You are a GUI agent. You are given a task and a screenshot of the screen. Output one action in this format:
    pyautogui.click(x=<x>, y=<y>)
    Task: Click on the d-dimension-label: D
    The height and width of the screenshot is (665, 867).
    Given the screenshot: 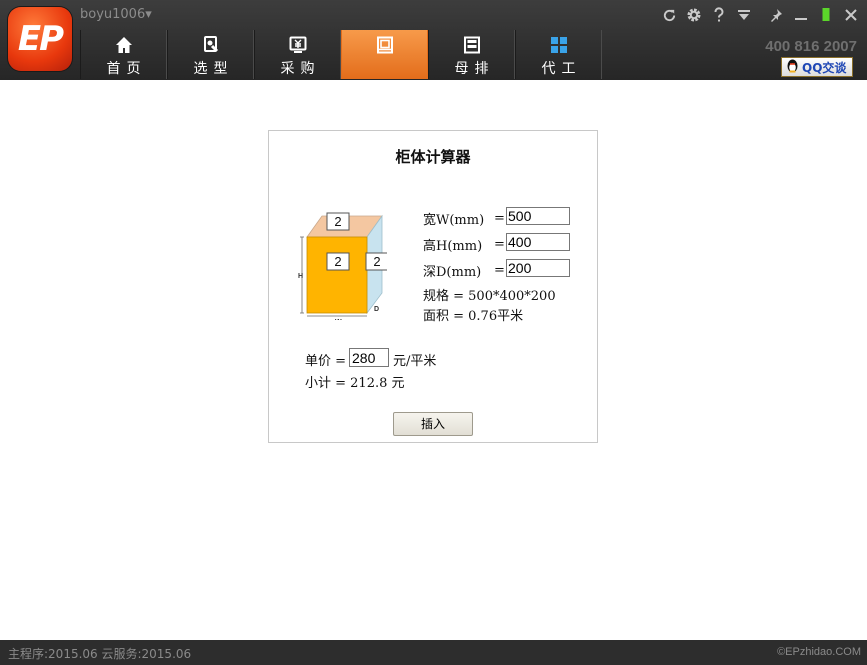 What is the action you would take?
    pyautogui.click(x=376, y=309)
    